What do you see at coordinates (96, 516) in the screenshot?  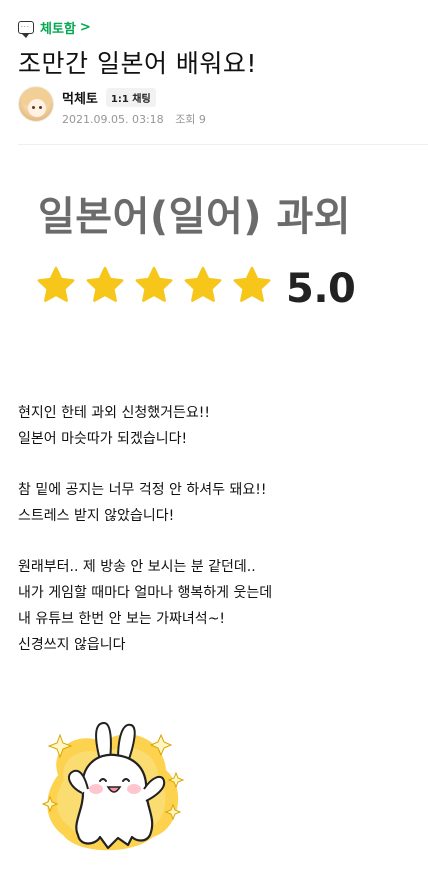 I see `text-line: 스트레스 받지 않았습니다!` at bounding box center [96, 516].